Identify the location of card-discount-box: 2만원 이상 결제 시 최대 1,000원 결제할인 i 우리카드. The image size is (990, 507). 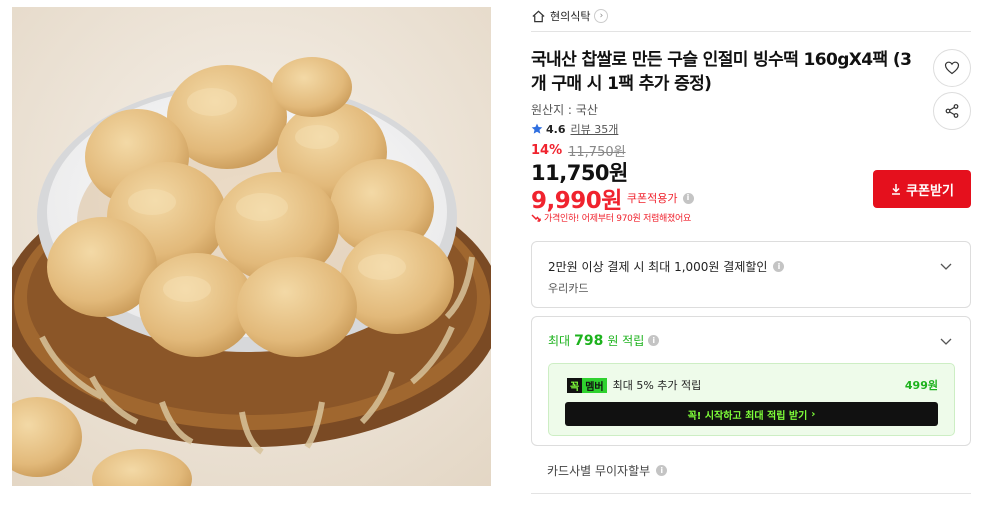
(751, 274).